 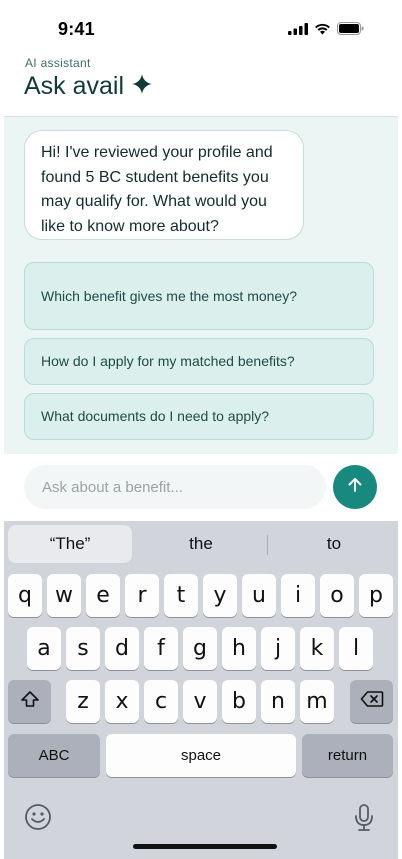 I want to click on key-o: o, so click(x=337, y=595).